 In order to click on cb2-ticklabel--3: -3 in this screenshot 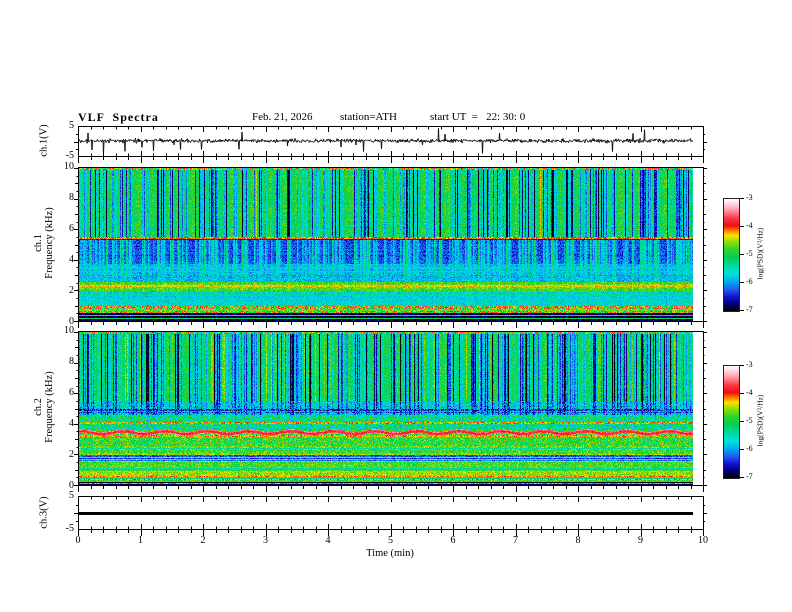, I will do `click(749, 364)`.